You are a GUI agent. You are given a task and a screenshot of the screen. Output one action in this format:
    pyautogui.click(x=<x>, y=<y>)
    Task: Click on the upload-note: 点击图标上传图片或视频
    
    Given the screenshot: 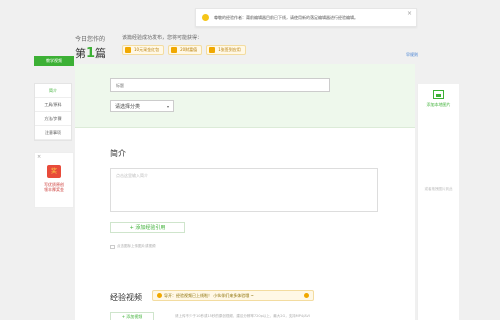 What is the action you would take?
    pyautogui.click(x=133, y=246)
    